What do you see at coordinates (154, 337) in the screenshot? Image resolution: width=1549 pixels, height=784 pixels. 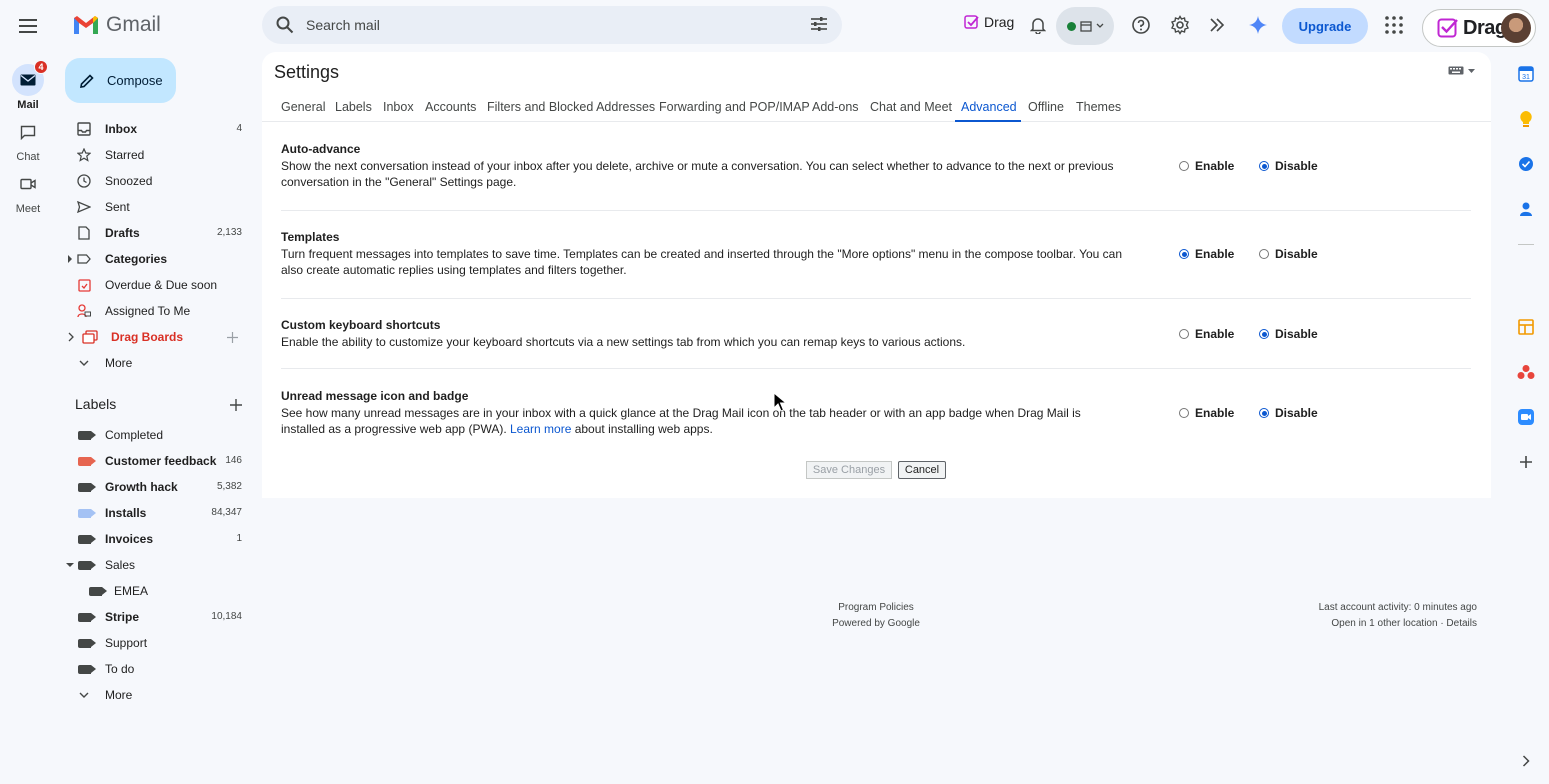 I see `sidebar-item-drag-boards: Drag Boards` at bounding box center [154, 337].